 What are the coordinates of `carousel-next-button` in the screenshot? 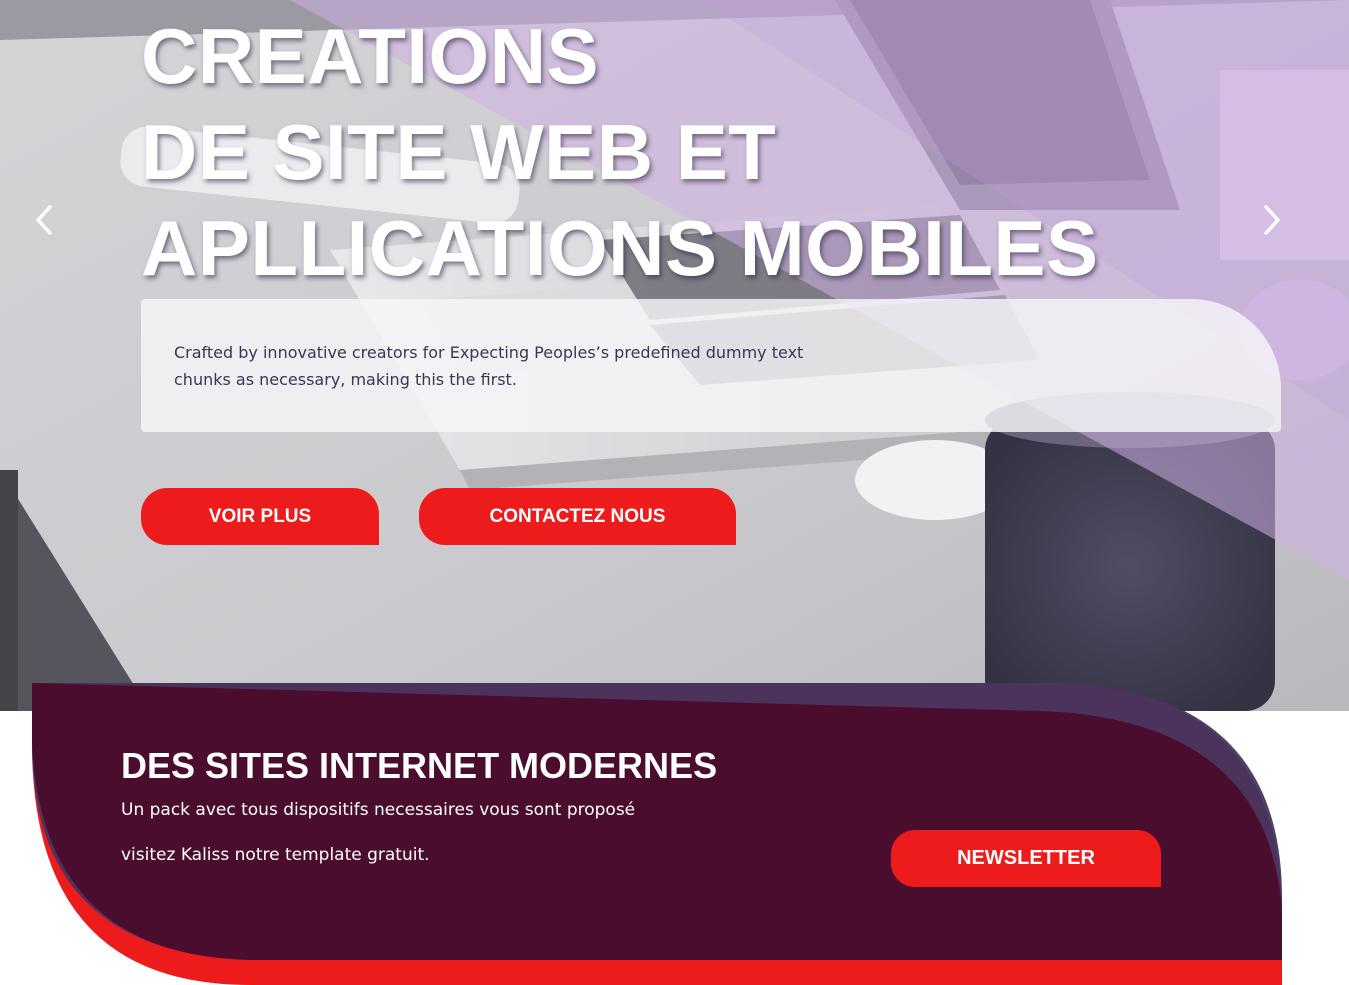 It's located at (1272, 220).